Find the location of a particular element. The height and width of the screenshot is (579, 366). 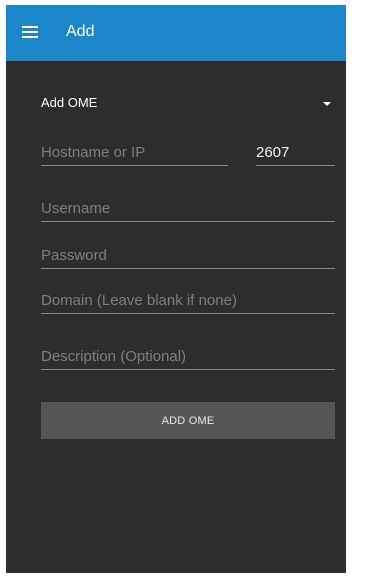

hostname-field is located at coordinates (134, 153).